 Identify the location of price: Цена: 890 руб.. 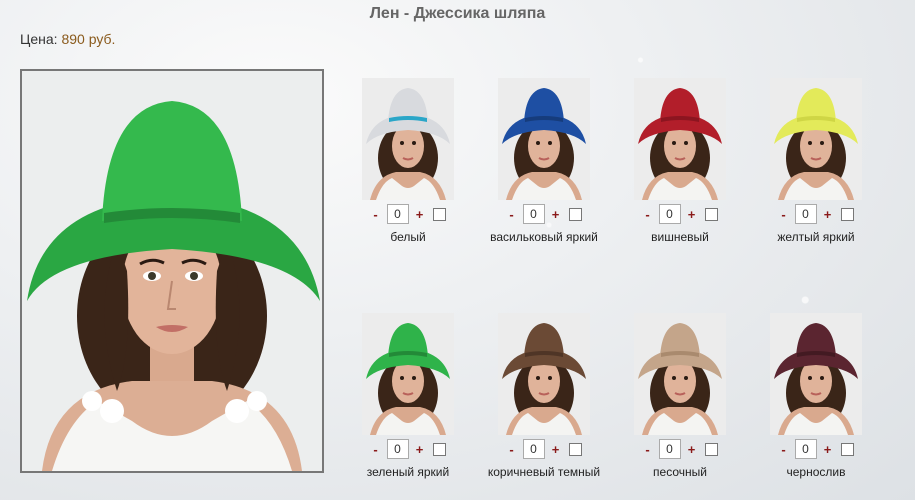
(67, 39).